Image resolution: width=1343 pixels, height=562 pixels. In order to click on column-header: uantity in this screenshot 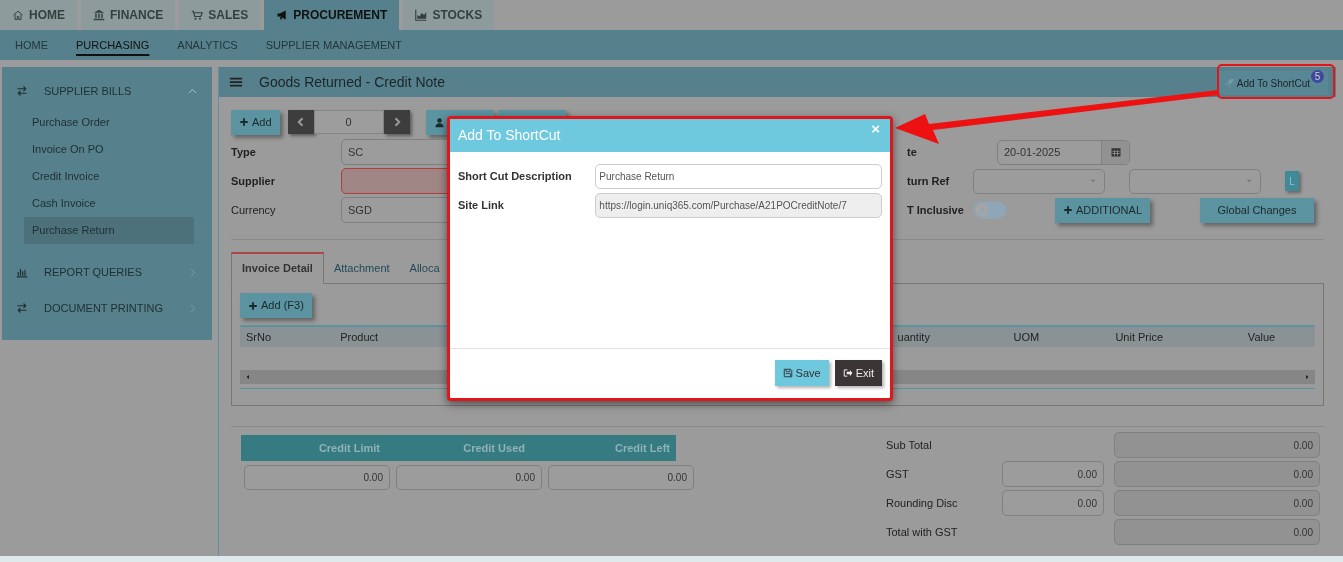, I will do `click(913, 337)`.